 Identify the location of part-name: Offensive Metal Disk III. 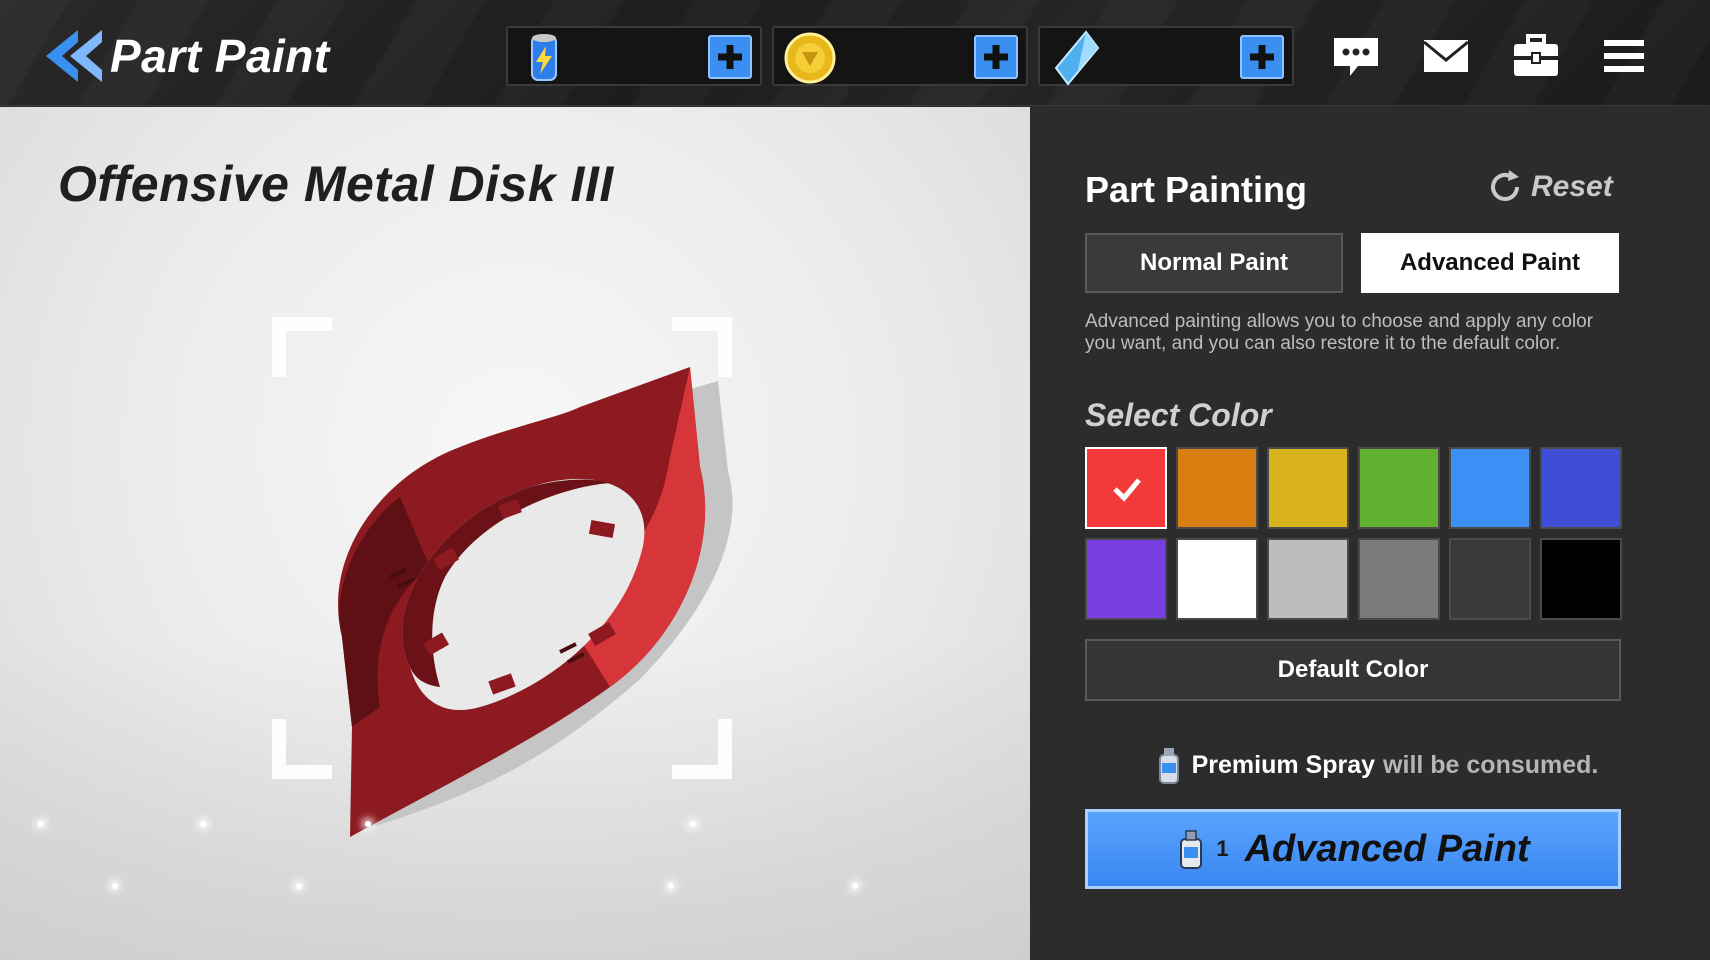
(336, 184).